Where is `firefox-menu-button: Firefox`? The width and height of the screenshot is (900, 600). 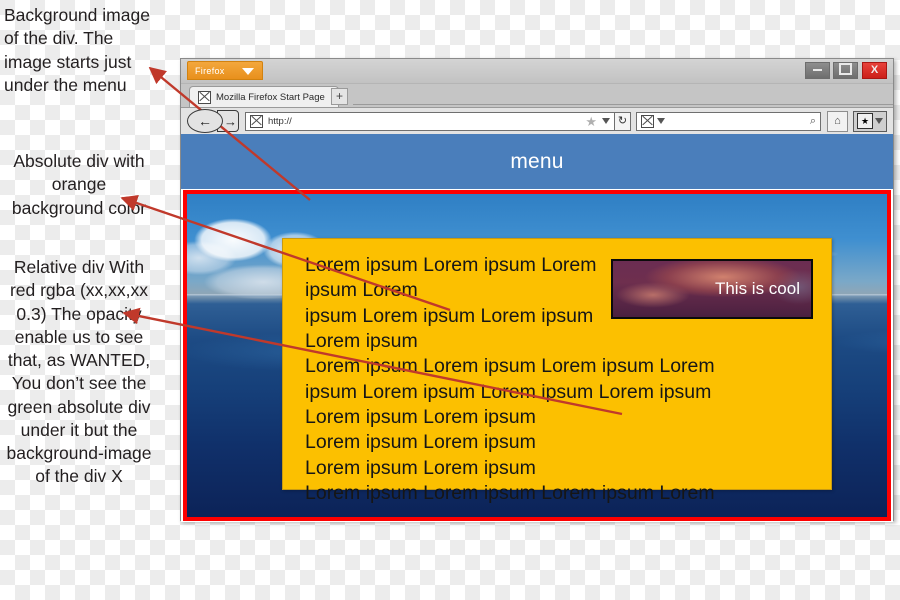 firefox-menu-button: Firefox is located at coordinates (225, 70).